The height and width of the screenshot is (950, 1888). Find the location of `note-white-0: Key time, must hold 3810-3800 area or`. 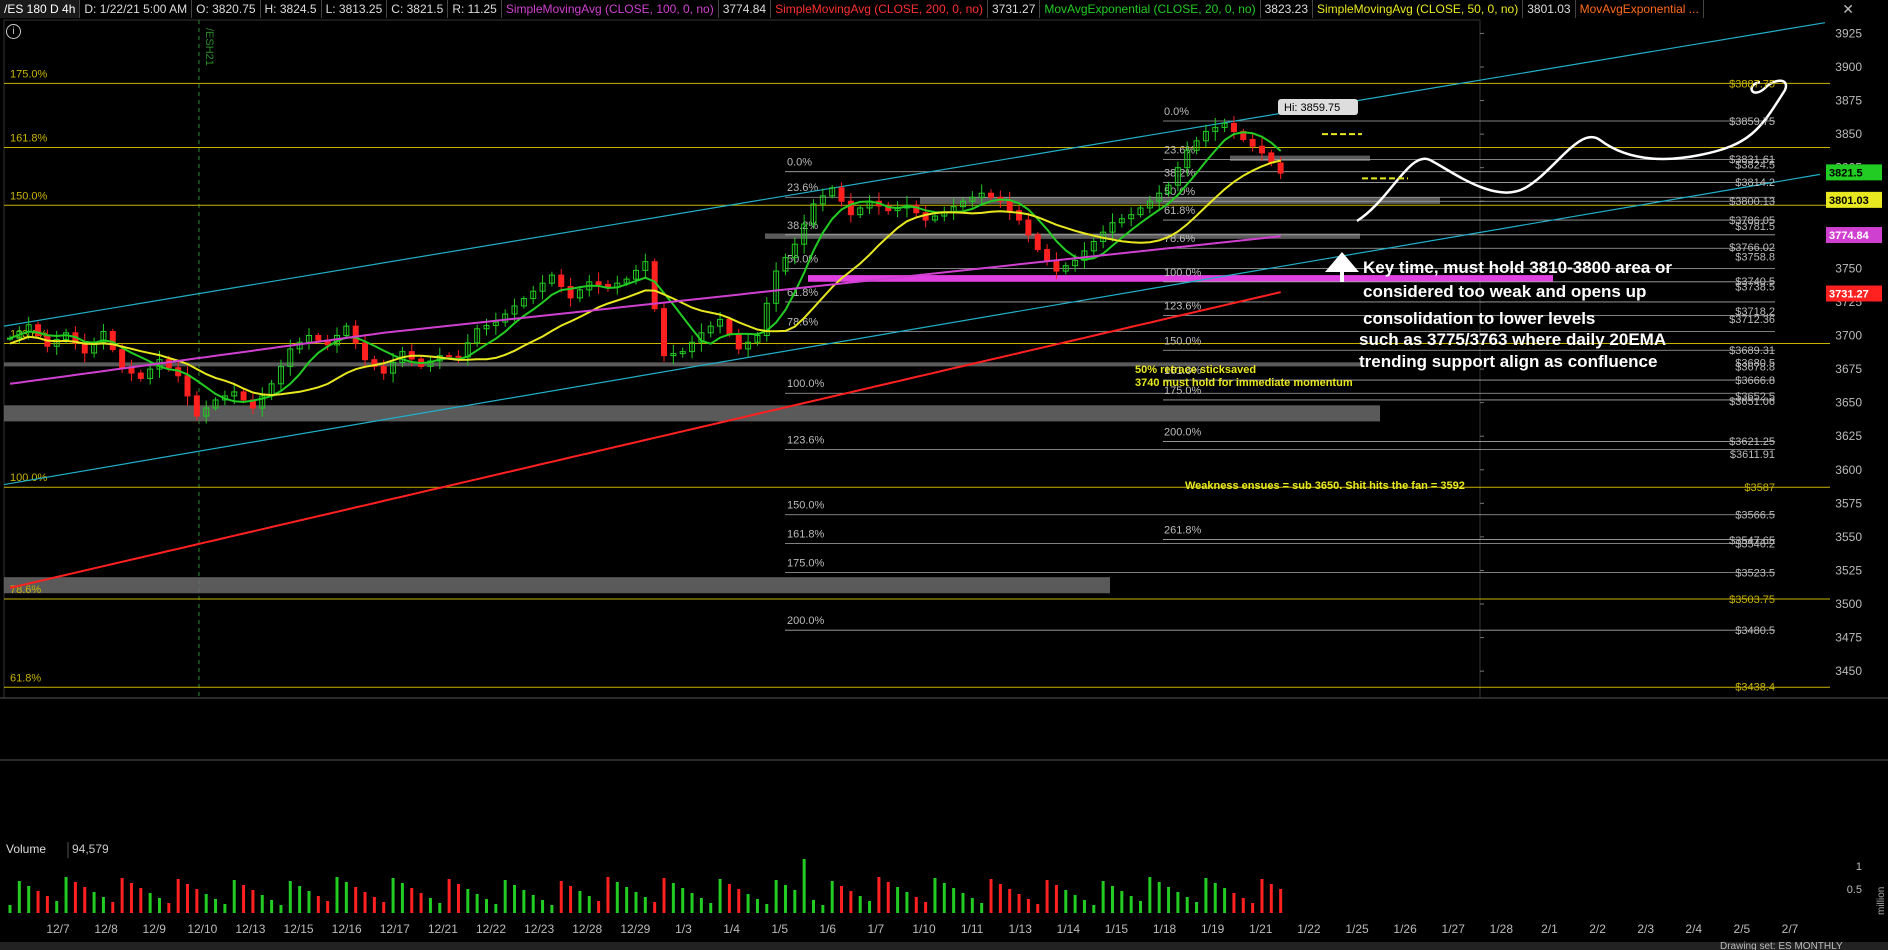

note-white-0: Key time, must hold 3810-3800 area or is located at coordinates (1517, 267).